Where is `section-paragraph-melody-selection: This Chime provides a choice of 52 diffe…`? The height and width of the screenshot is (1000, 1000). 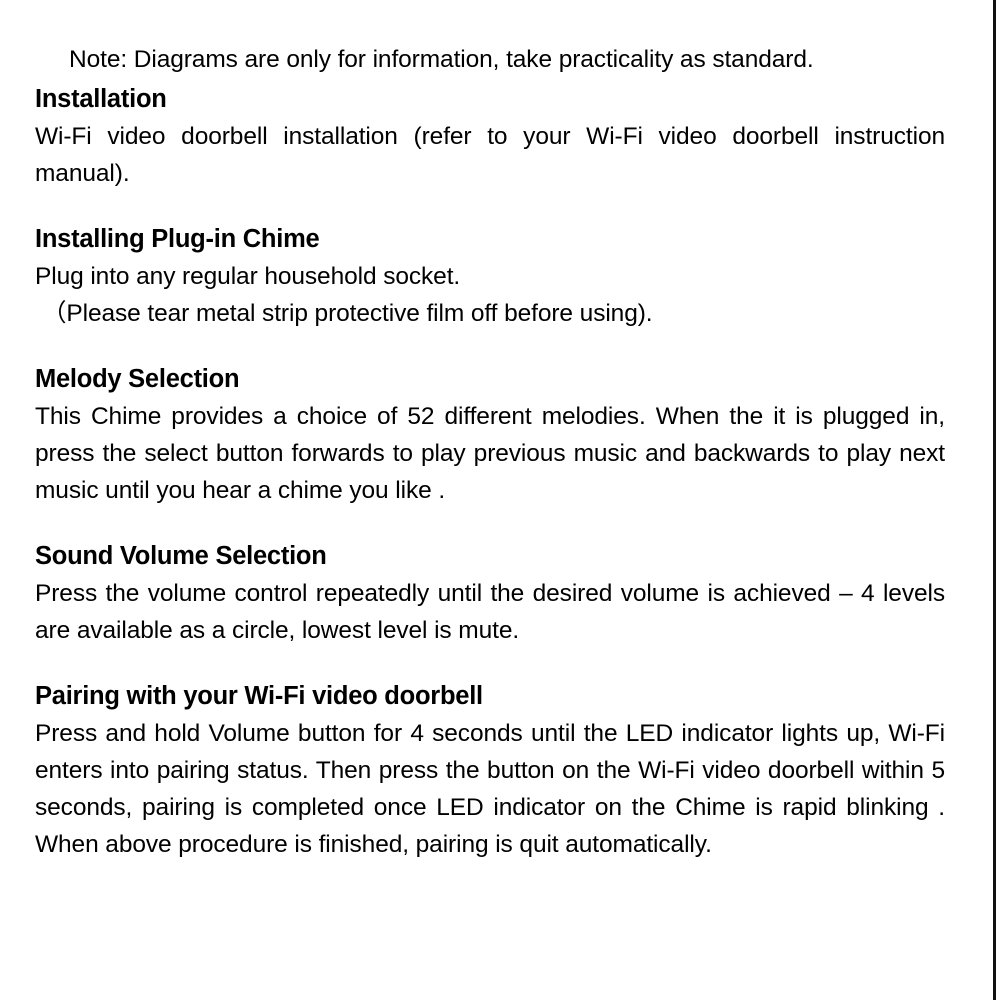
section-paragraph-melody-selection: This Chime provides a choice of 52 diffe… is located at coordinates (490, 453).